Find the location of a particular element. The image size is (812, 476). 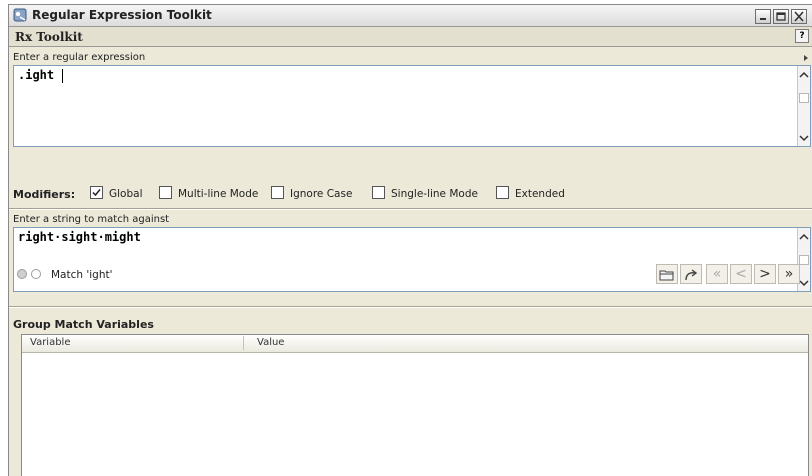

redo-button is located at coordinates (691, 274).